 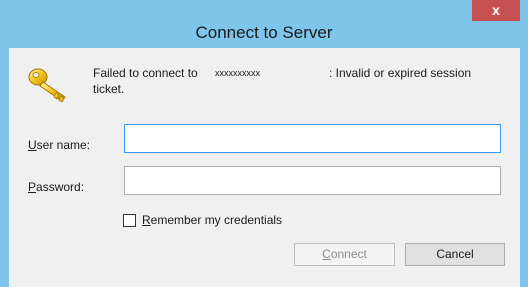 What do you see at coordinates (264, 32) in the screenshot?
I see `dialog-title: Connect to Server` at bounding box center [264, 32].